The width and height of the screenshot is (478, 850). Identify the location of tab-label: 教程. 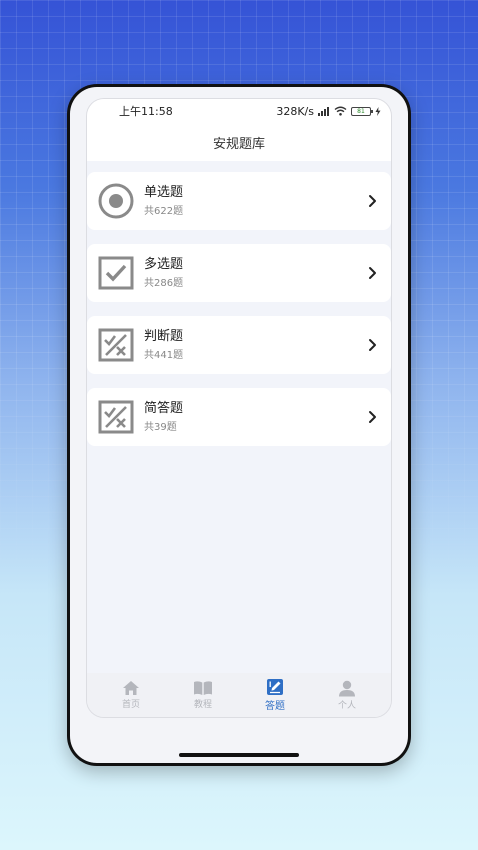
(202, 705).